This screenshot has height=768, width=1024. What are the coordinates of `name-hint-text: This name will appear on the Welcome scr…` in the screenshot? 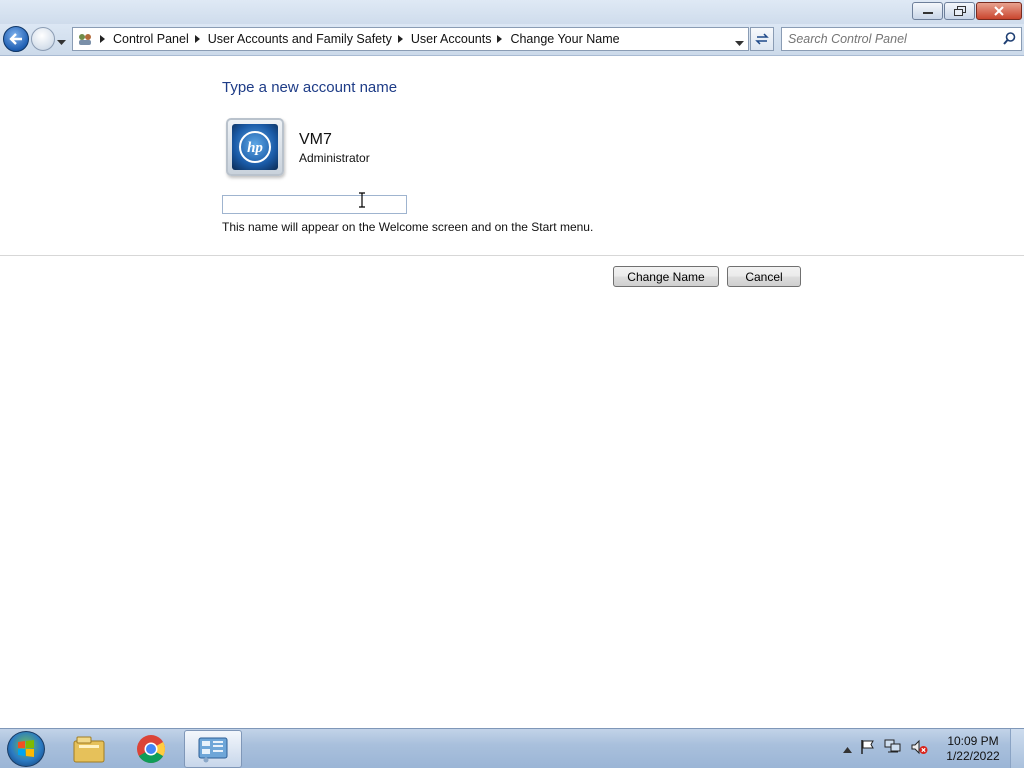 It's located at (408, 227).